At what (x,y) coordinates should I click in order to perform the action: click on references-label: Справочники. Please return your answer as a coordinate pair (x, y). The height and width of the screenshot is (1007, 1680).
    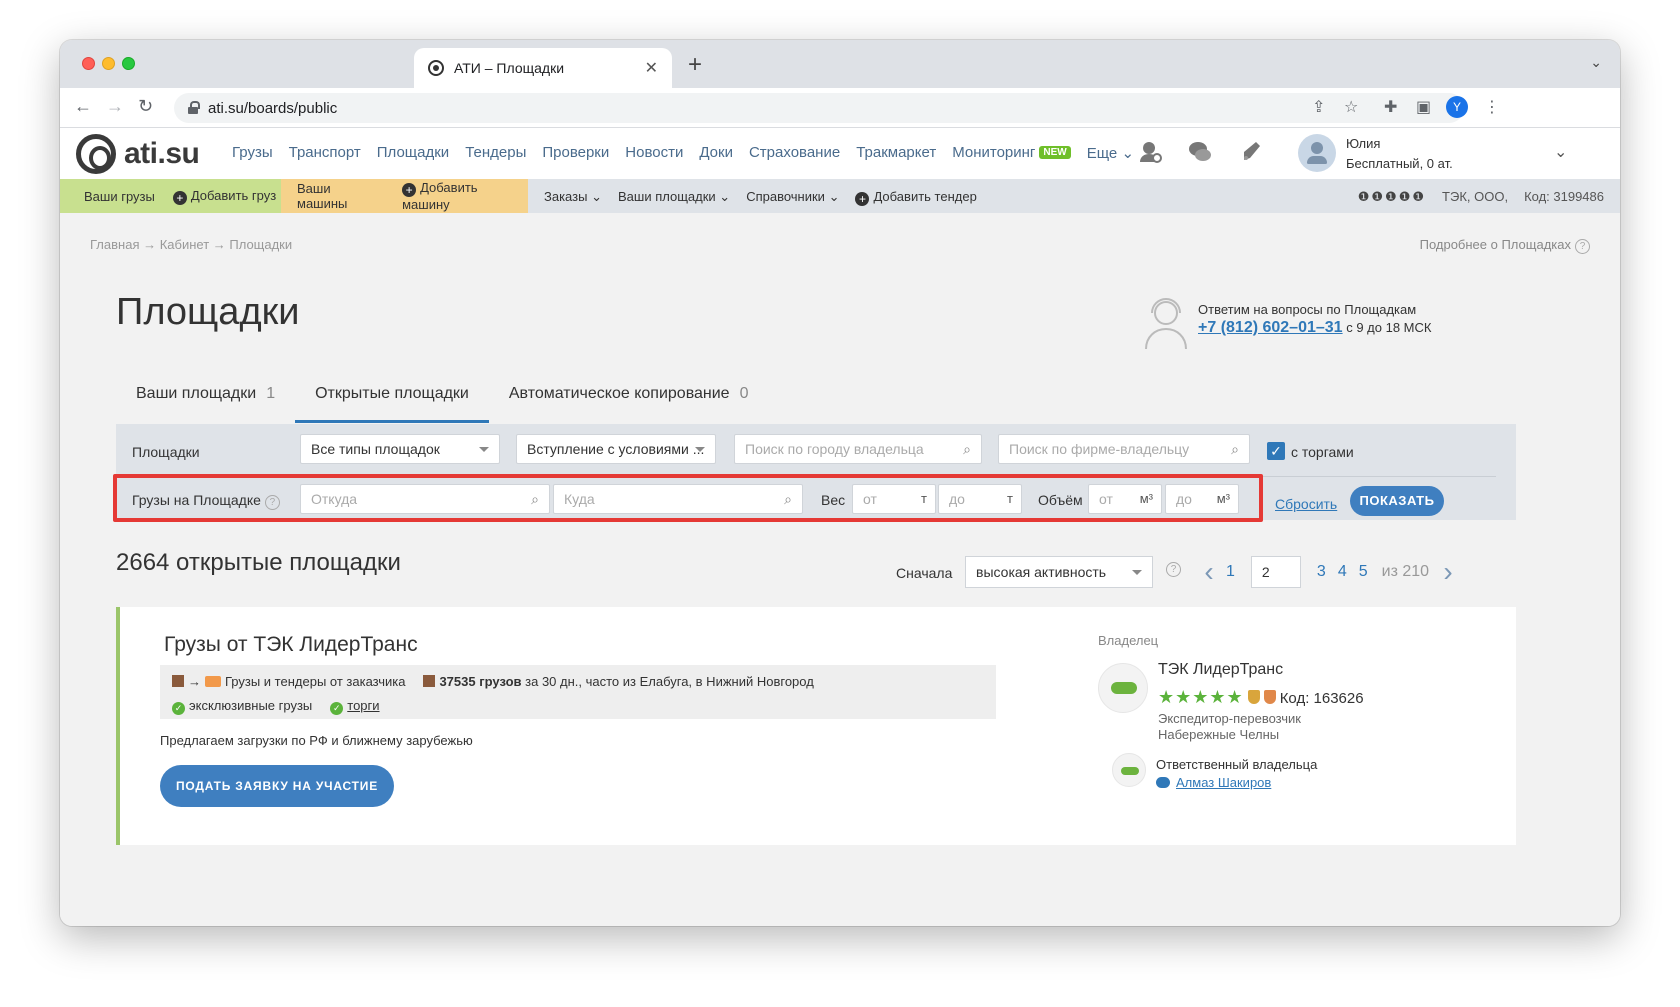
    Looking at the image, I should click on (785, 196).